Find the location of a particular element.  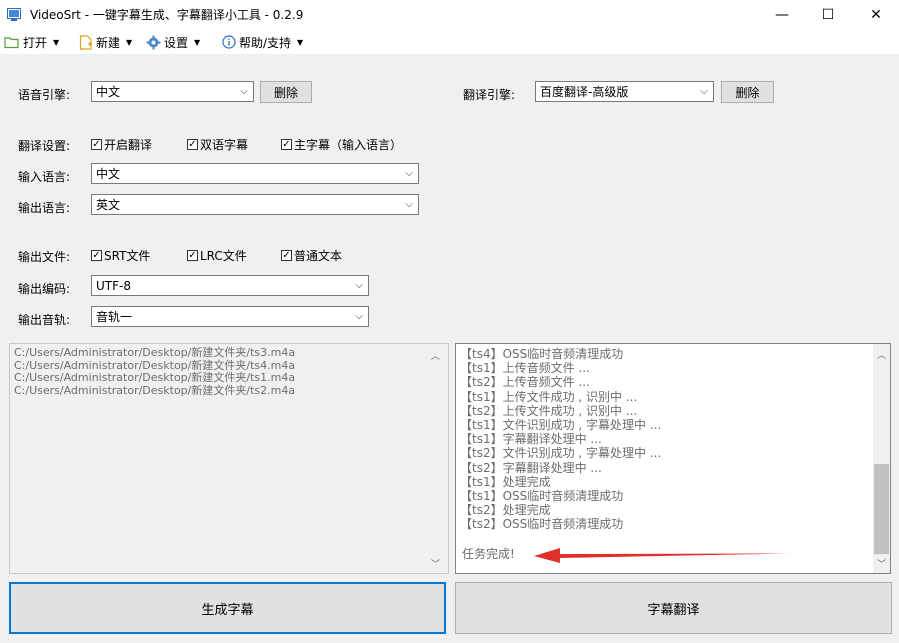

speech-engine-label: 语音引擎: is located at coordinates (44, 95).